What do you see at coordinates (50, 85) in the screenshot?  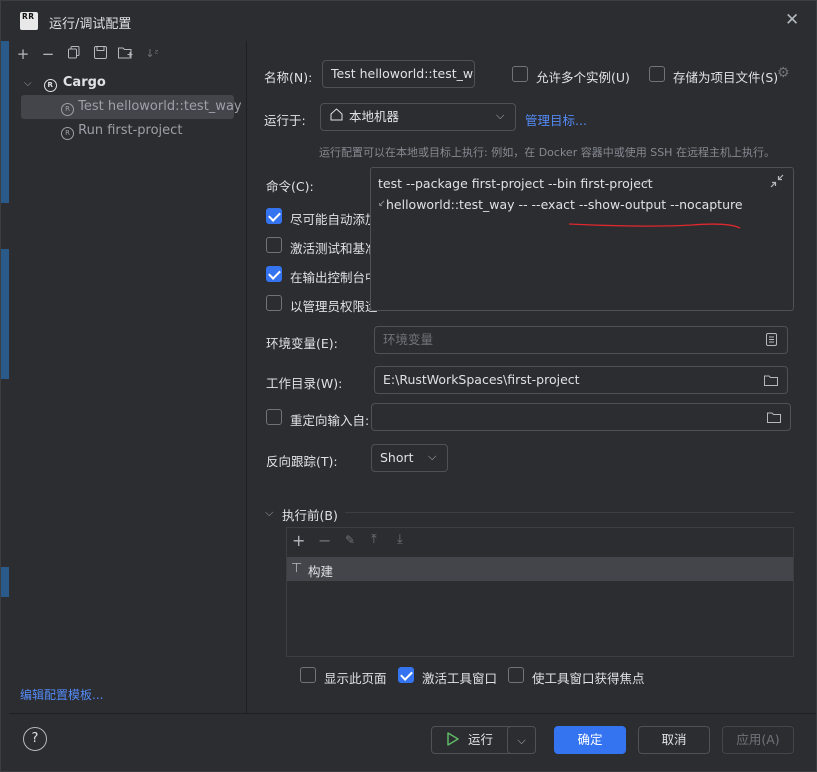 I see `cargo-icon: R` at bounding box center [50, 85].